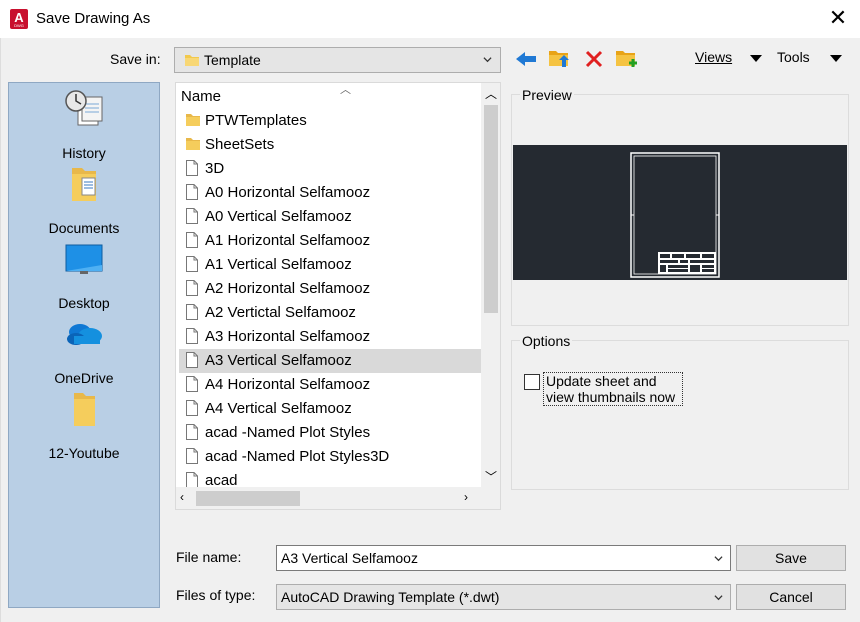 This screenshot has width=860, height=622. I want to click on file-name-text: acad -Named Plot Styles3D, so click(297, 456).